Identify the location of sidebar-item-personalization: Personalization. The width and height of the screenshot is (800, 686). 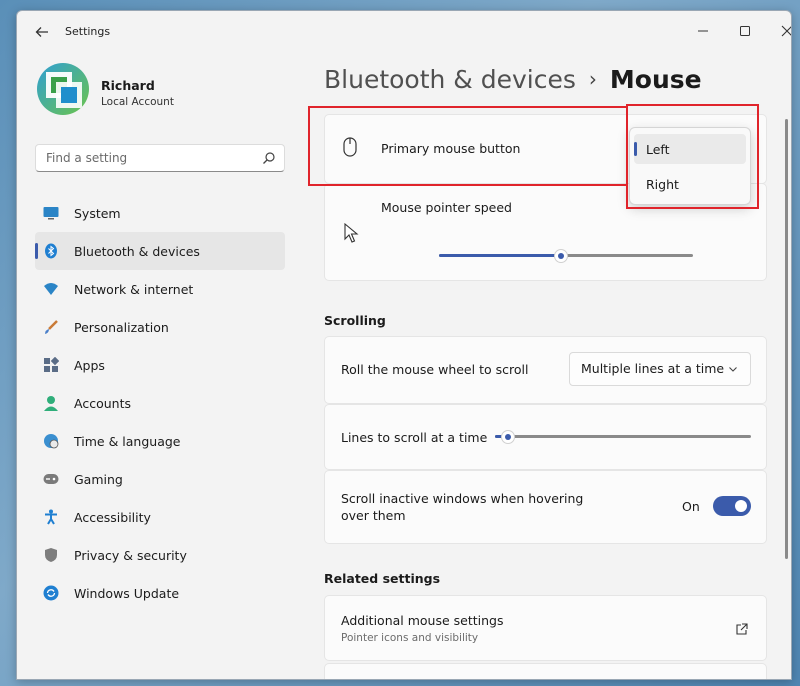
(160, 327).